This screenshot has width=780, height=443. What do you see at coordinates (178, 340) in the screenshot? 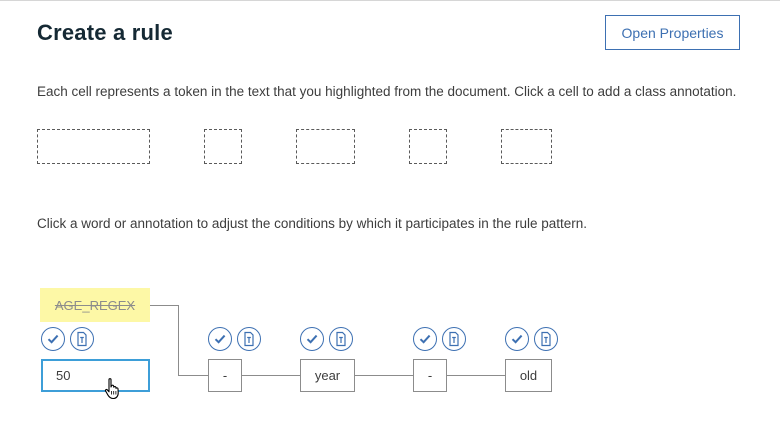
I see `annotation-connector-vertical` at bounding box center [178, 340].